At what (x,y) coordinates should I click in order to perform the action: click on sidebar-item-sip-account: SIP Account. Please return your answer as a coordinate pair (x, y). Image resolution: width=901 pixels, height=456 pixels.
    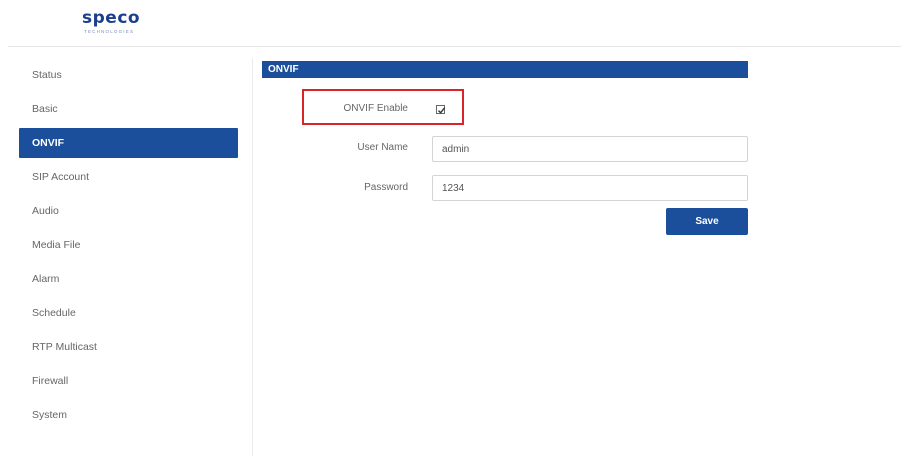
    Looking at the image, I should click on (128, 177).